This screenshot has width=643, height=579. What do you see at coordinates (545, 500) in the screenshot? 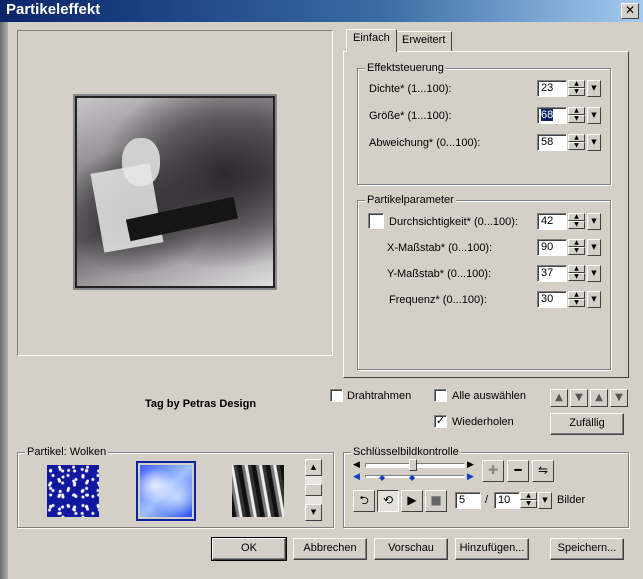
I see `total-frames-dropdown: ▼` at bounding box center [545, 500].